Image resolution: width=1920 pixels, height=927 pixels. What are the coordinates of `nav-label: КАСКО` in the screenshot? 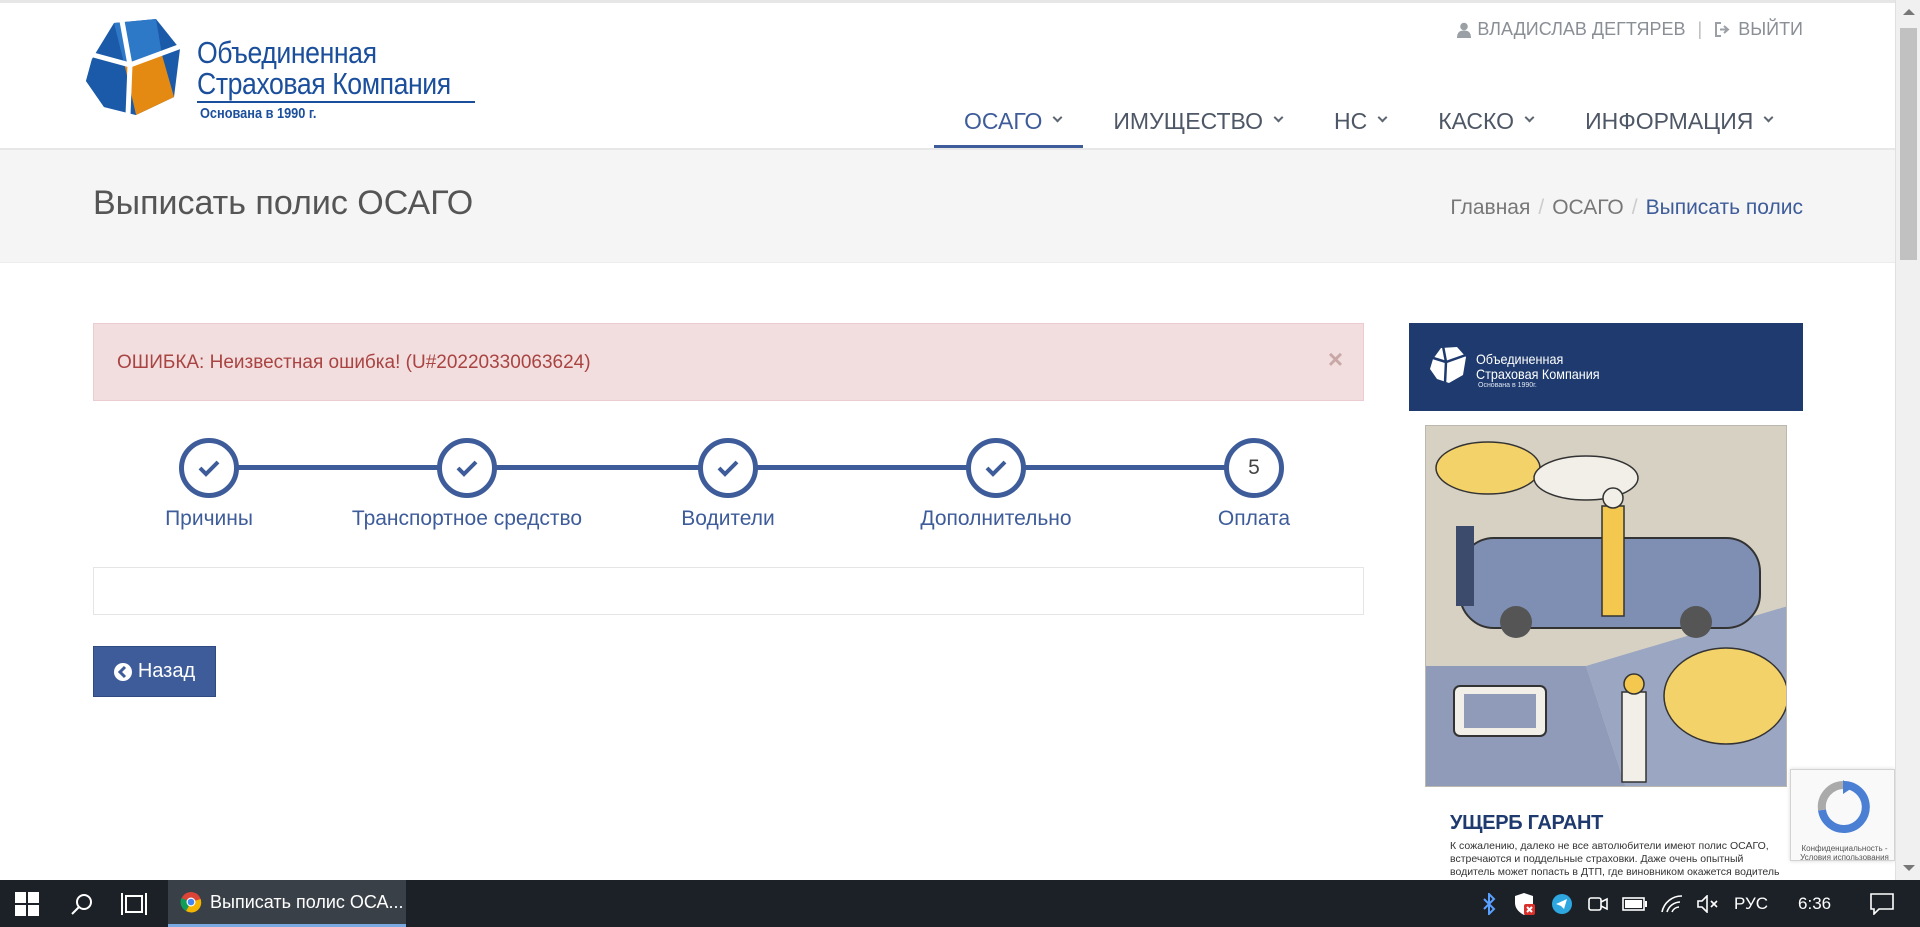 It's located at (1476, 121).